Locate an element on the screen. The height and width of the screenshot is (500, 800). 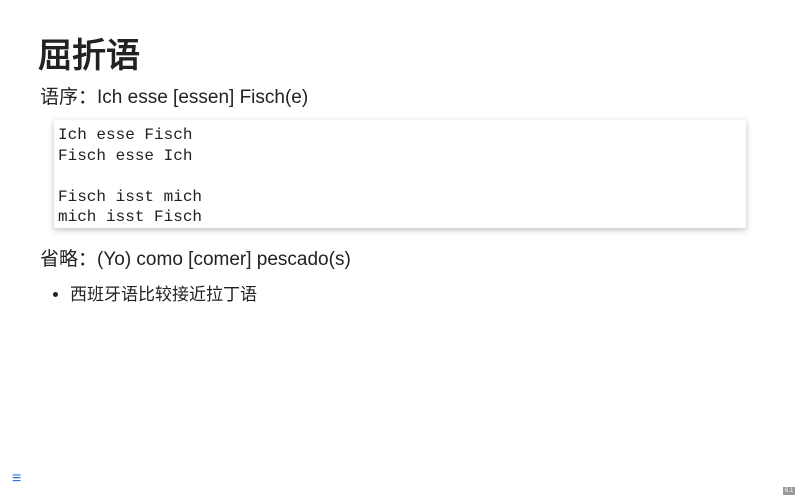
omission-text: 省略：(Yo) como [comer] pescado(s) is located at coordinates (195, 259).